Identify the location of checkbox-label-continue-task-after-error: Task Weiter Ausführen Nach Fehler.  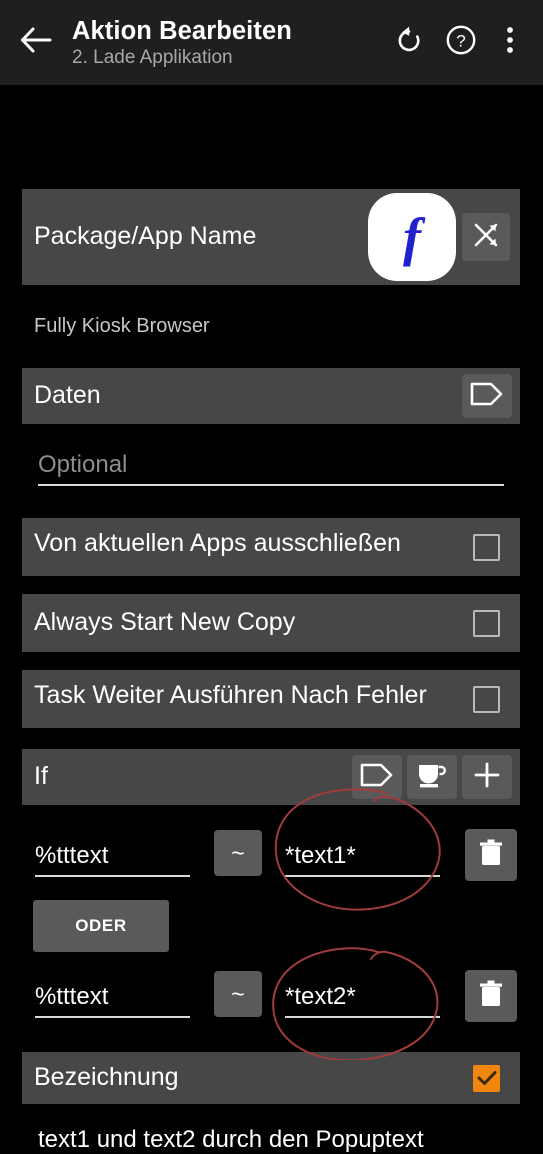
(230, 695).